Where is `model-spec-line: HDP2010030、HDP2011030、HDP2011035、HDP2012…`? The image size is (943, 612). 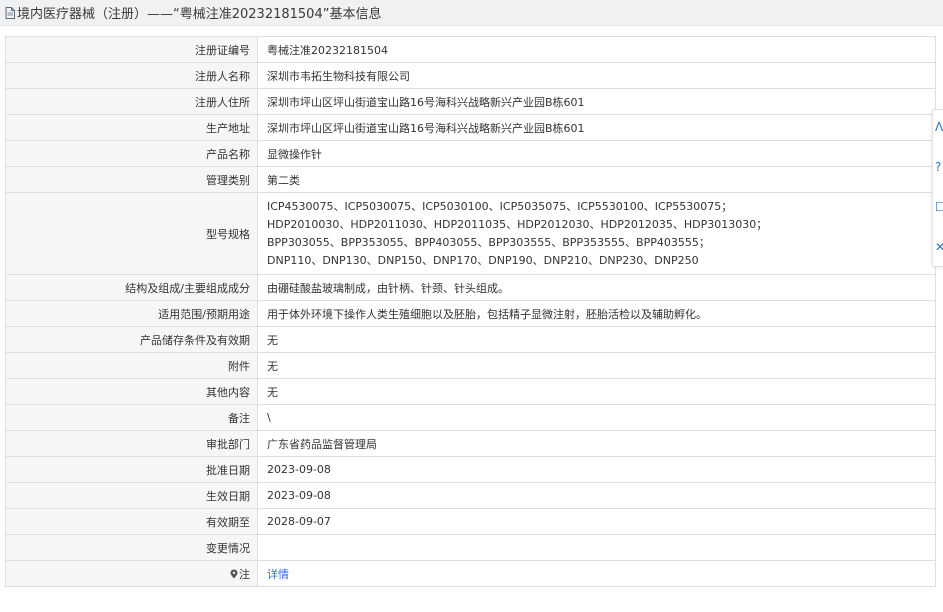
model-spec-line: HDP2010030、HDP2011030、HDP2011035、HDP2012… is located at coordinates (517, 224).